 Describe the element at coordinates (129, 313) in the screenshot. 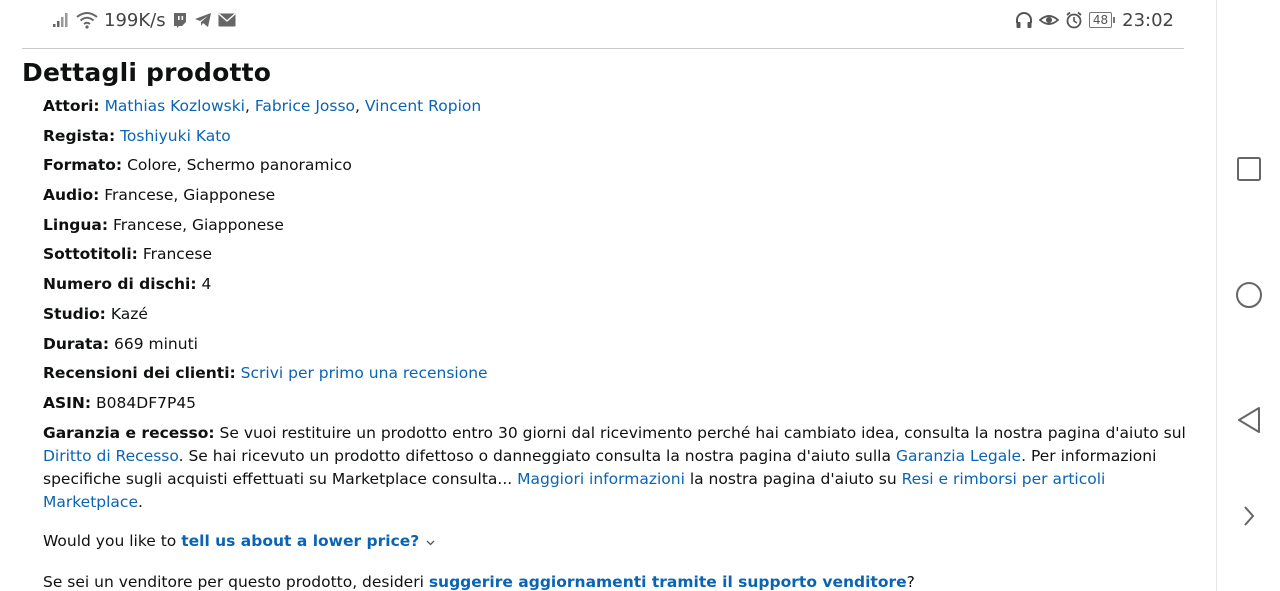

I see `detail-value: Kazé` at that location.